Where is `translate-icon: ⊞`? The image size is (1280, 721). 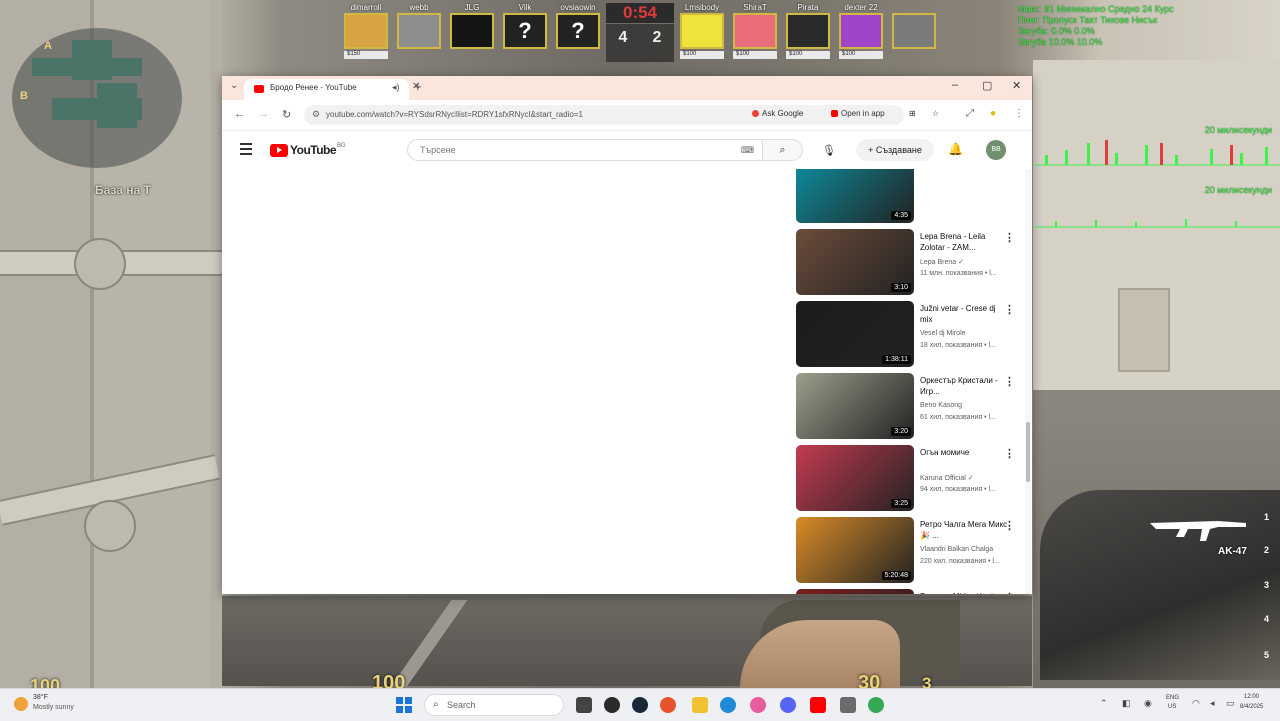 translate-icon: ⊞ is located at coordinates (912, 113).